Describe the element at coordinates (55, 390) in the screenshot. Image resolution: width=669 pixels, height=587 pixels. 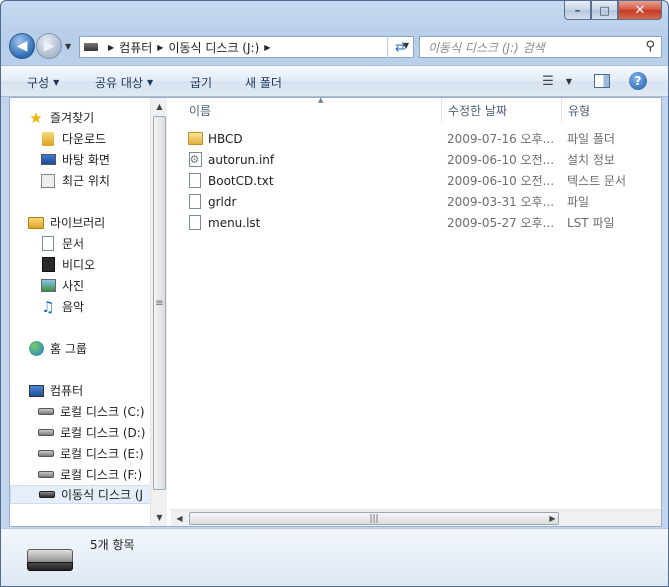
I see `sidebar-item-computer: 컴퓨터` at that location.